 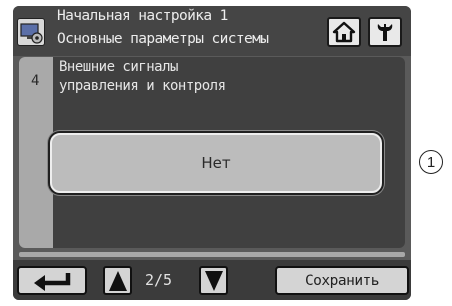 What do you see at coordinates (431, 162) in the screenshot?
I see `callout-marker: 1` at bounding box center [431, 162].